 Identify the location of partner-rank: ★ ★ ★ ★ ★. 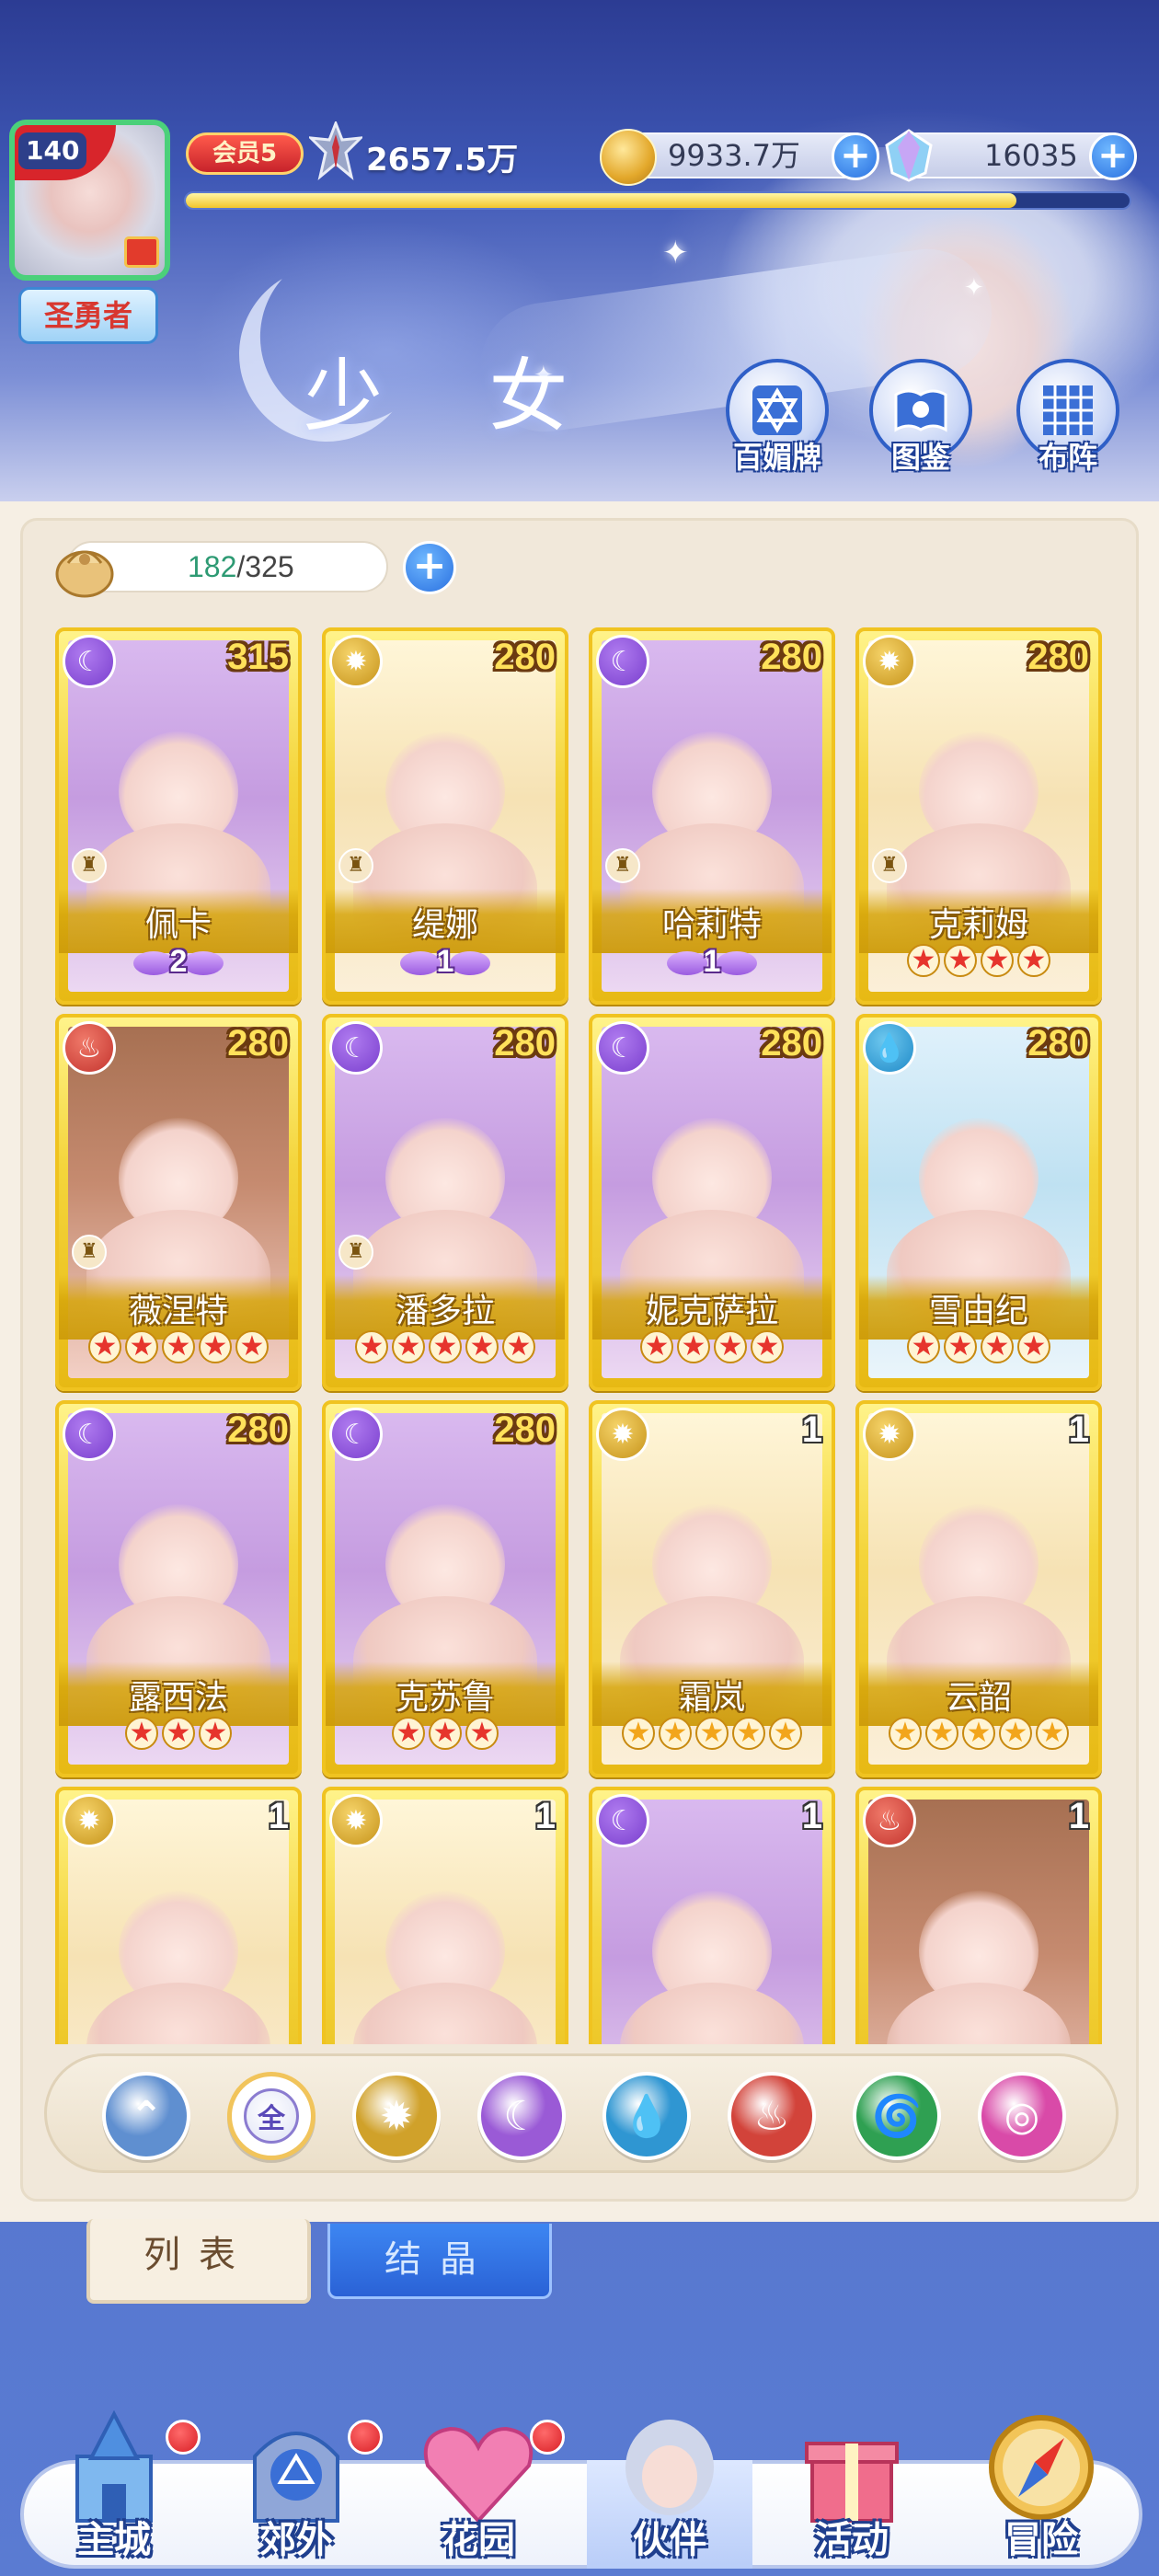
(978, 1737).